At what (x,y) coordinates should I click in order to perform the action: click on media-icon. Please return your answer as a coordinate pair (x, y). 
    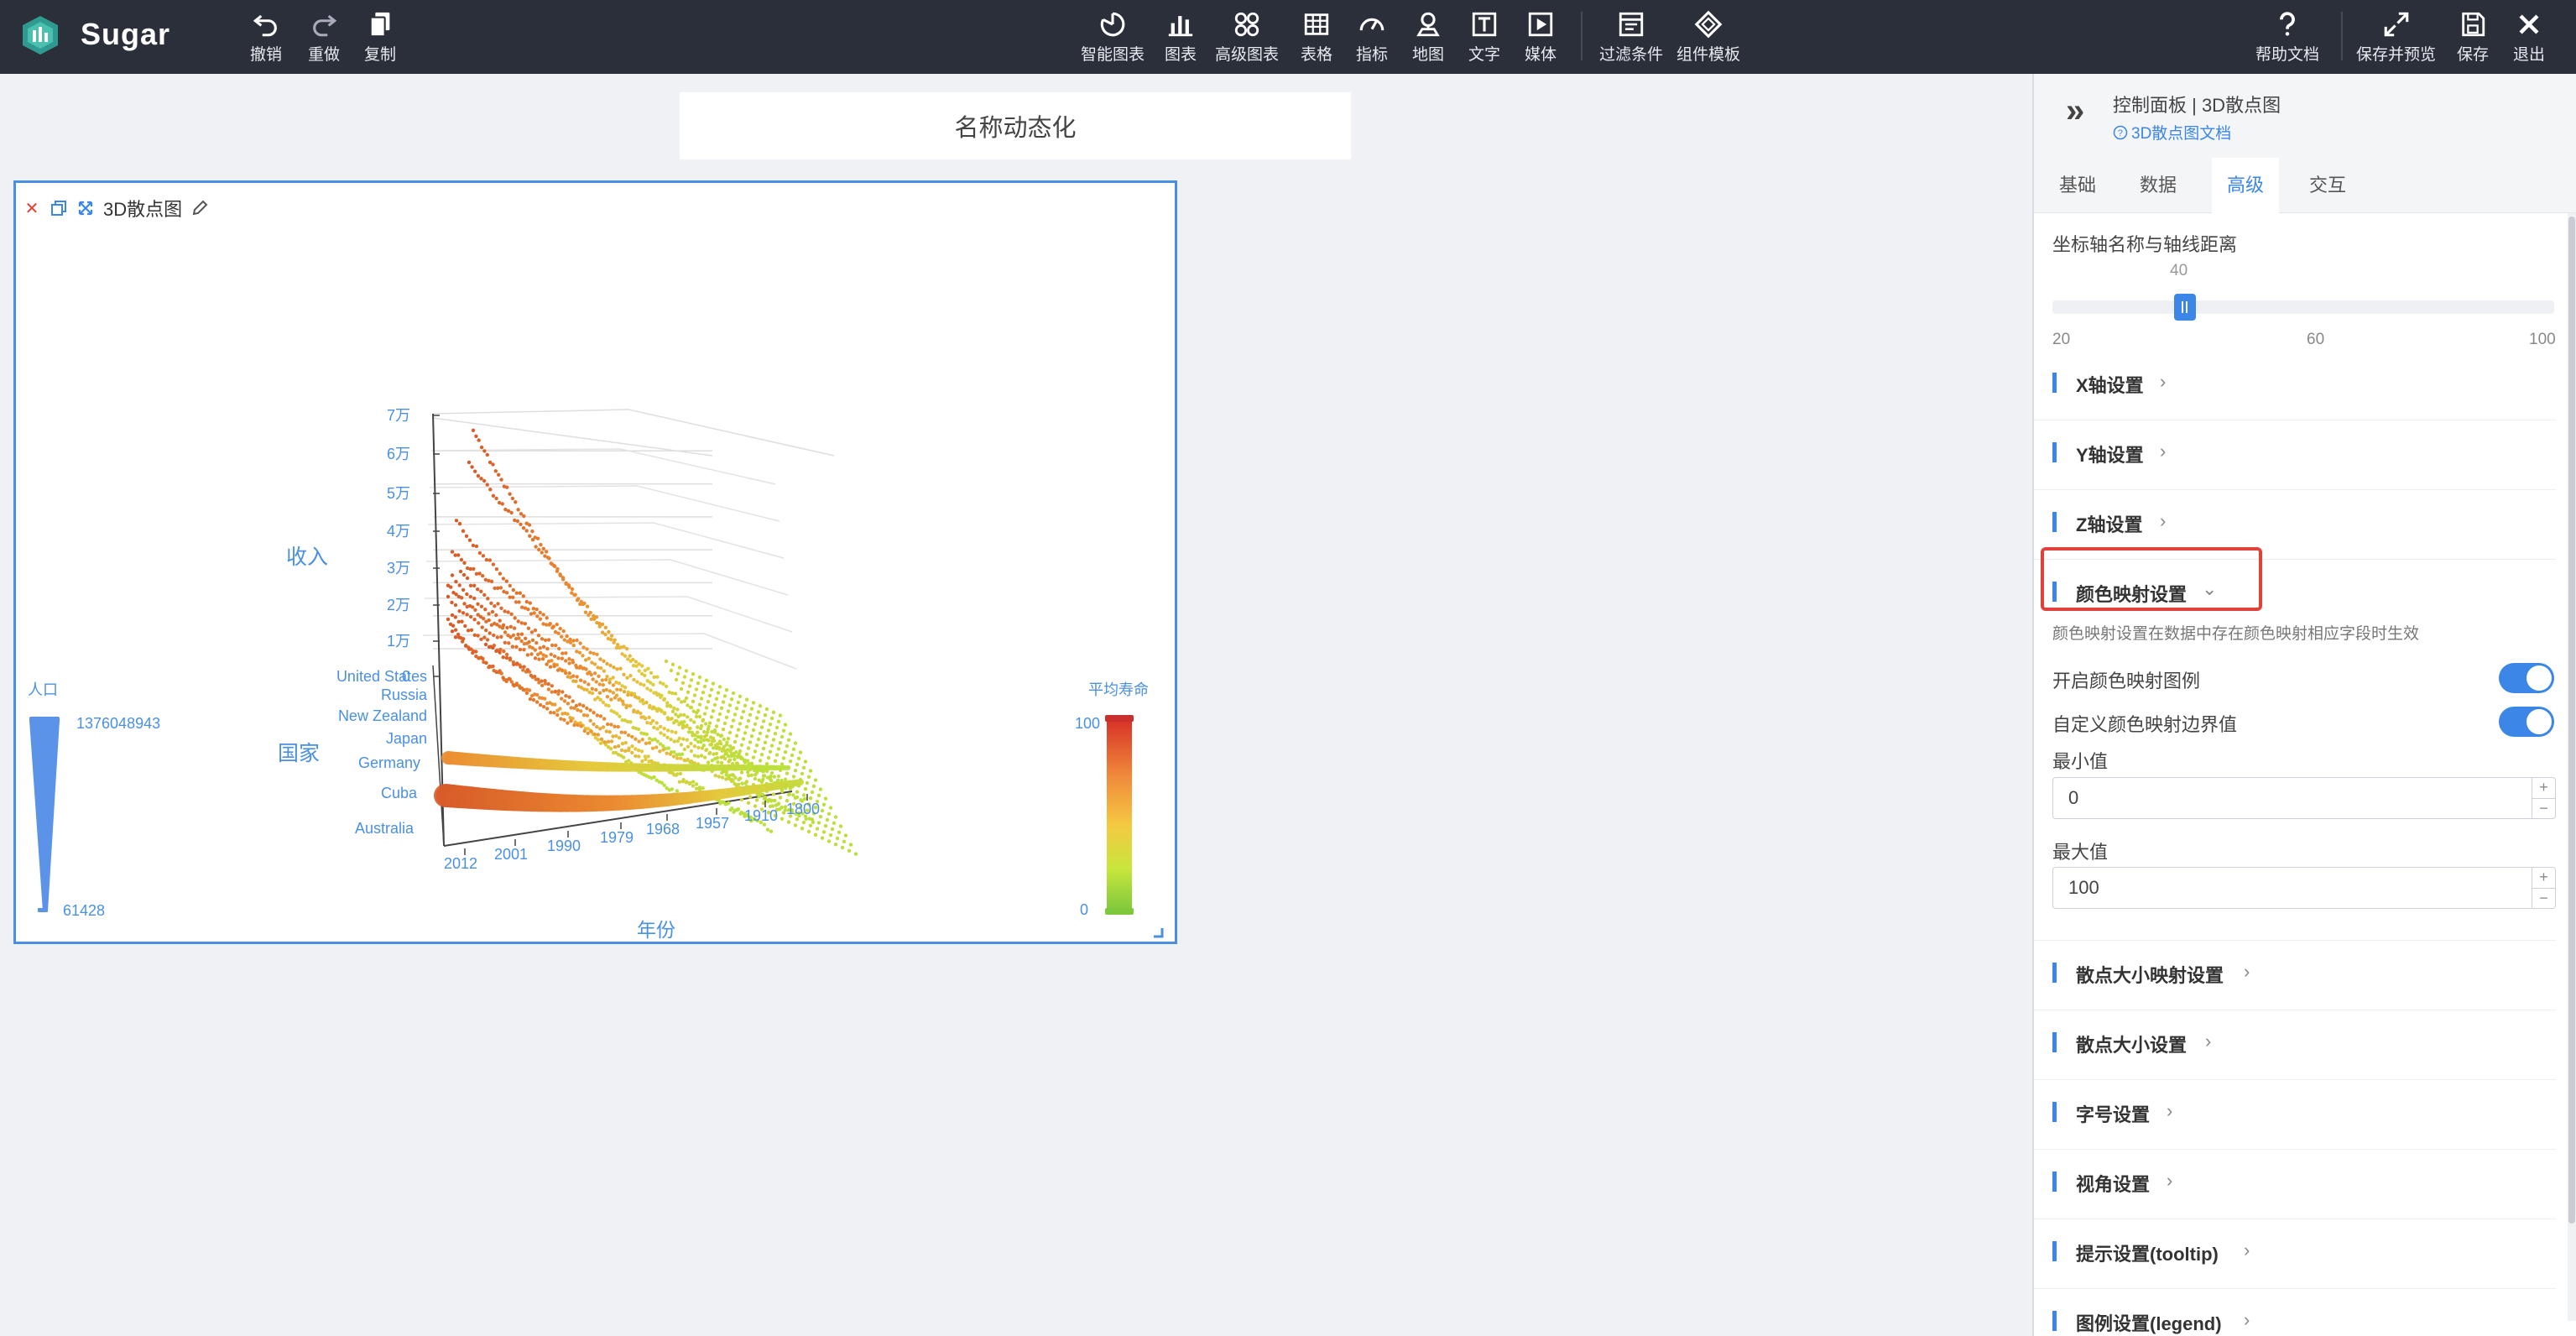
    Looking at the image, I should click on (1540, 24).